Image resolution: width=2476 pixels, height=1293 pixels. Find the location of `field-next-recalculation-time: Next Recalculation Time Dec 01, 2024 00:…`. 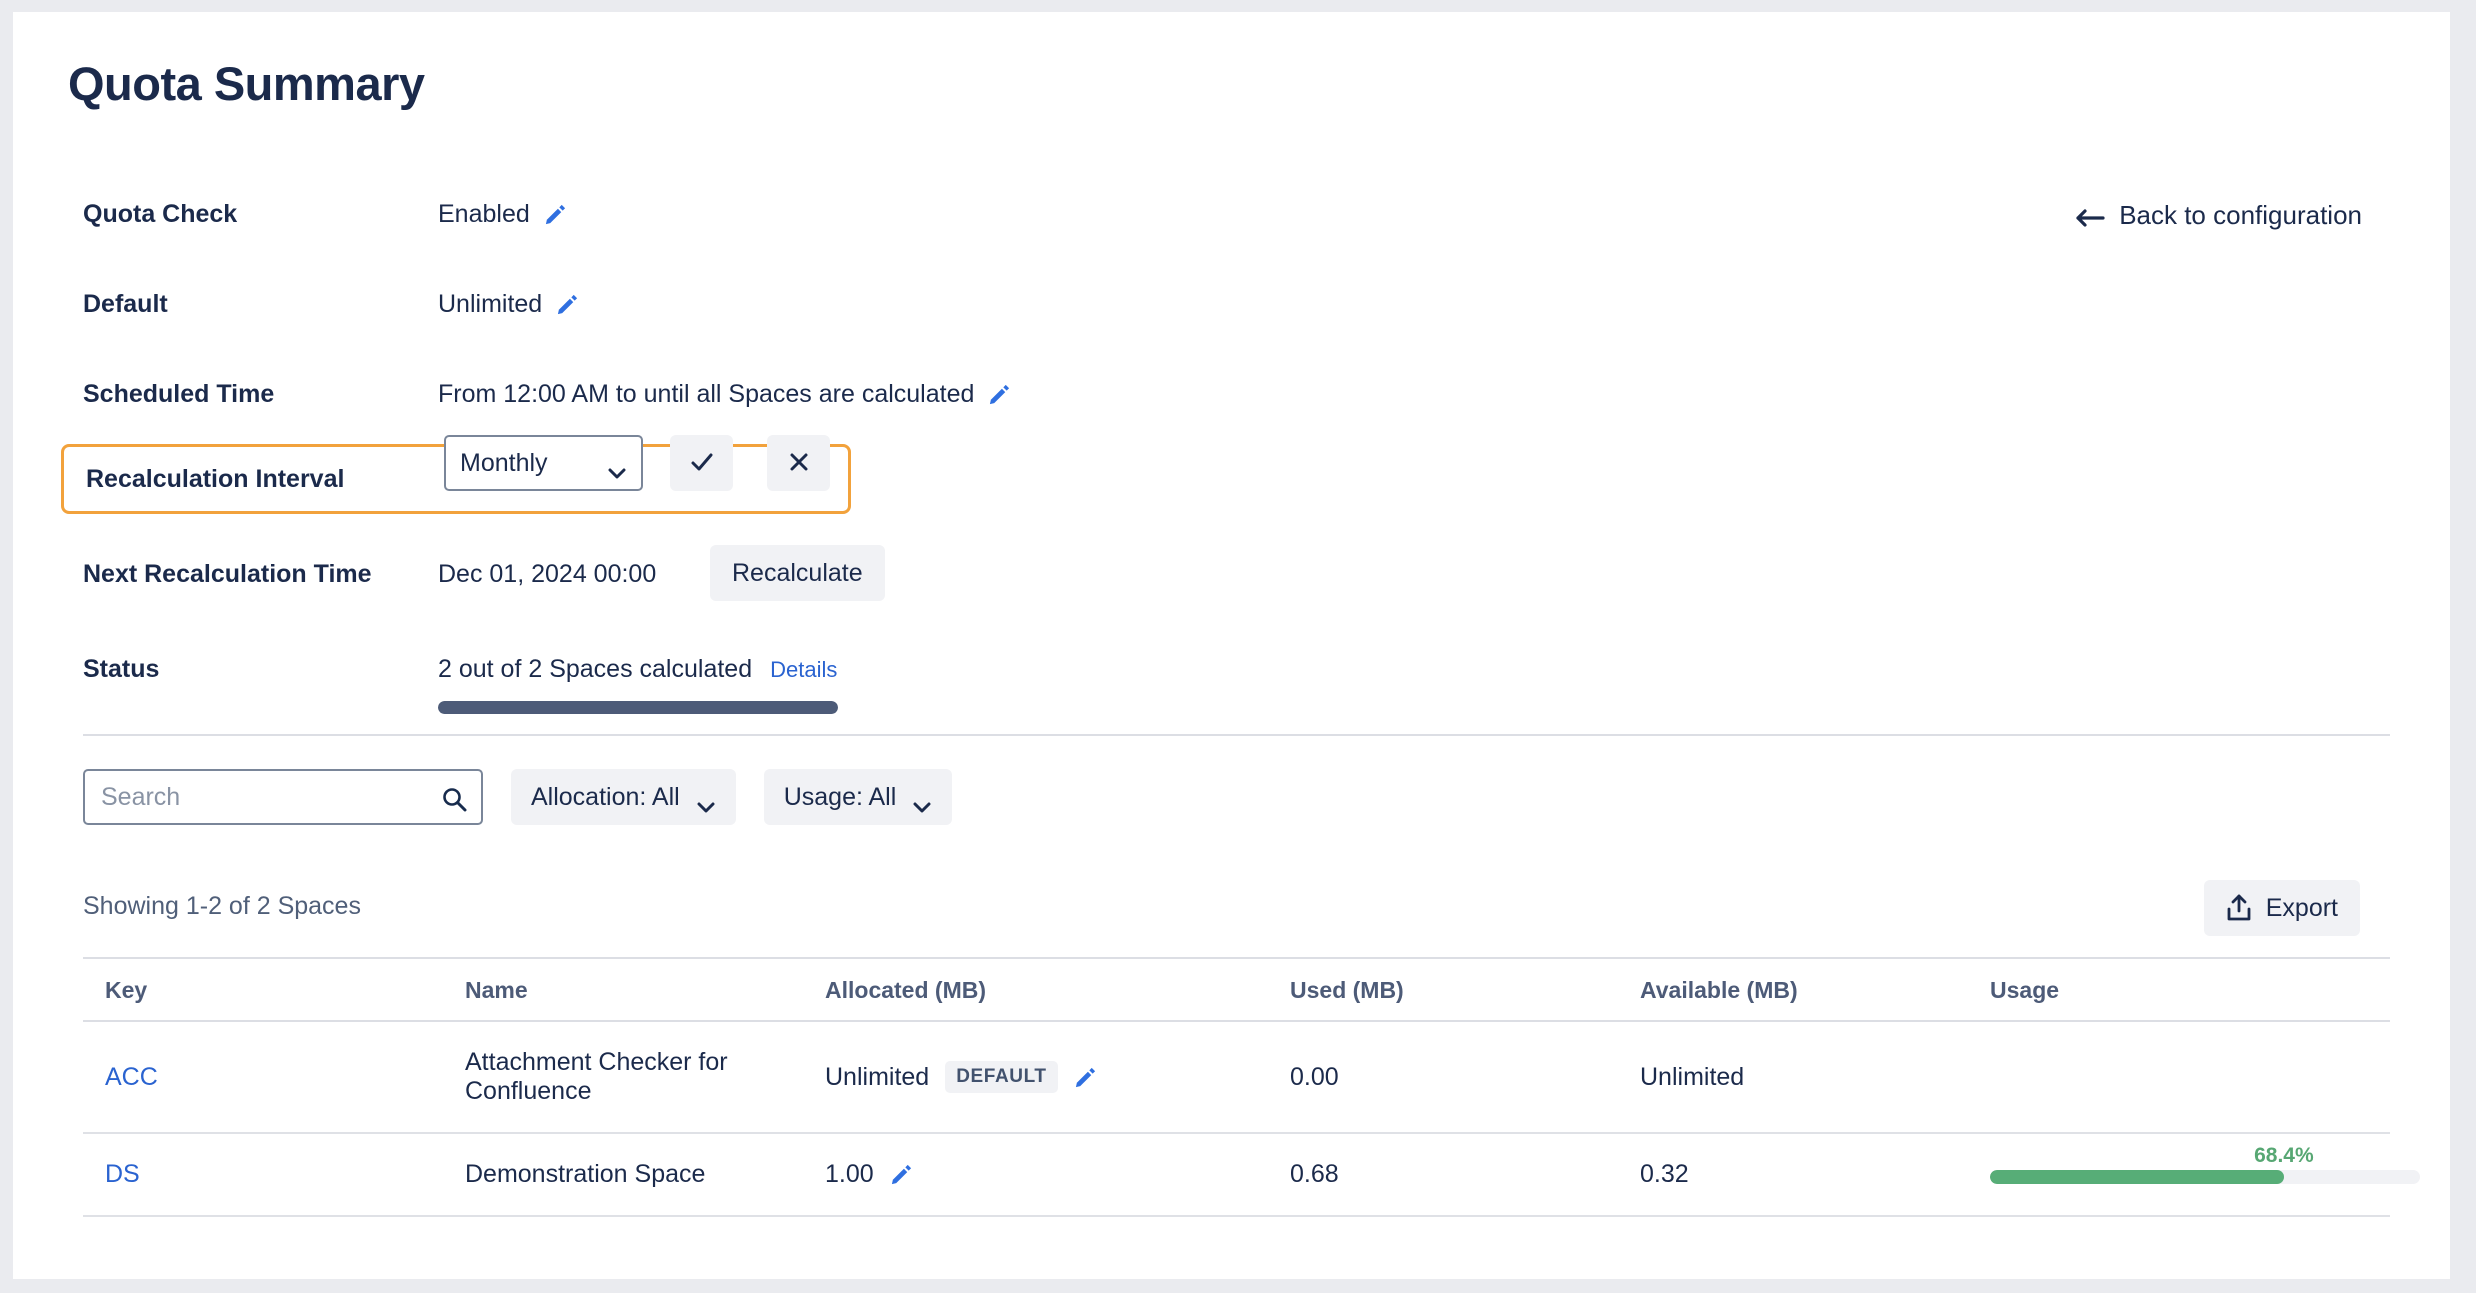

field-next-recalculation-time: Next Recalculation Time Dec 01, 2024 00:… is located at coordinates (1231, 587).